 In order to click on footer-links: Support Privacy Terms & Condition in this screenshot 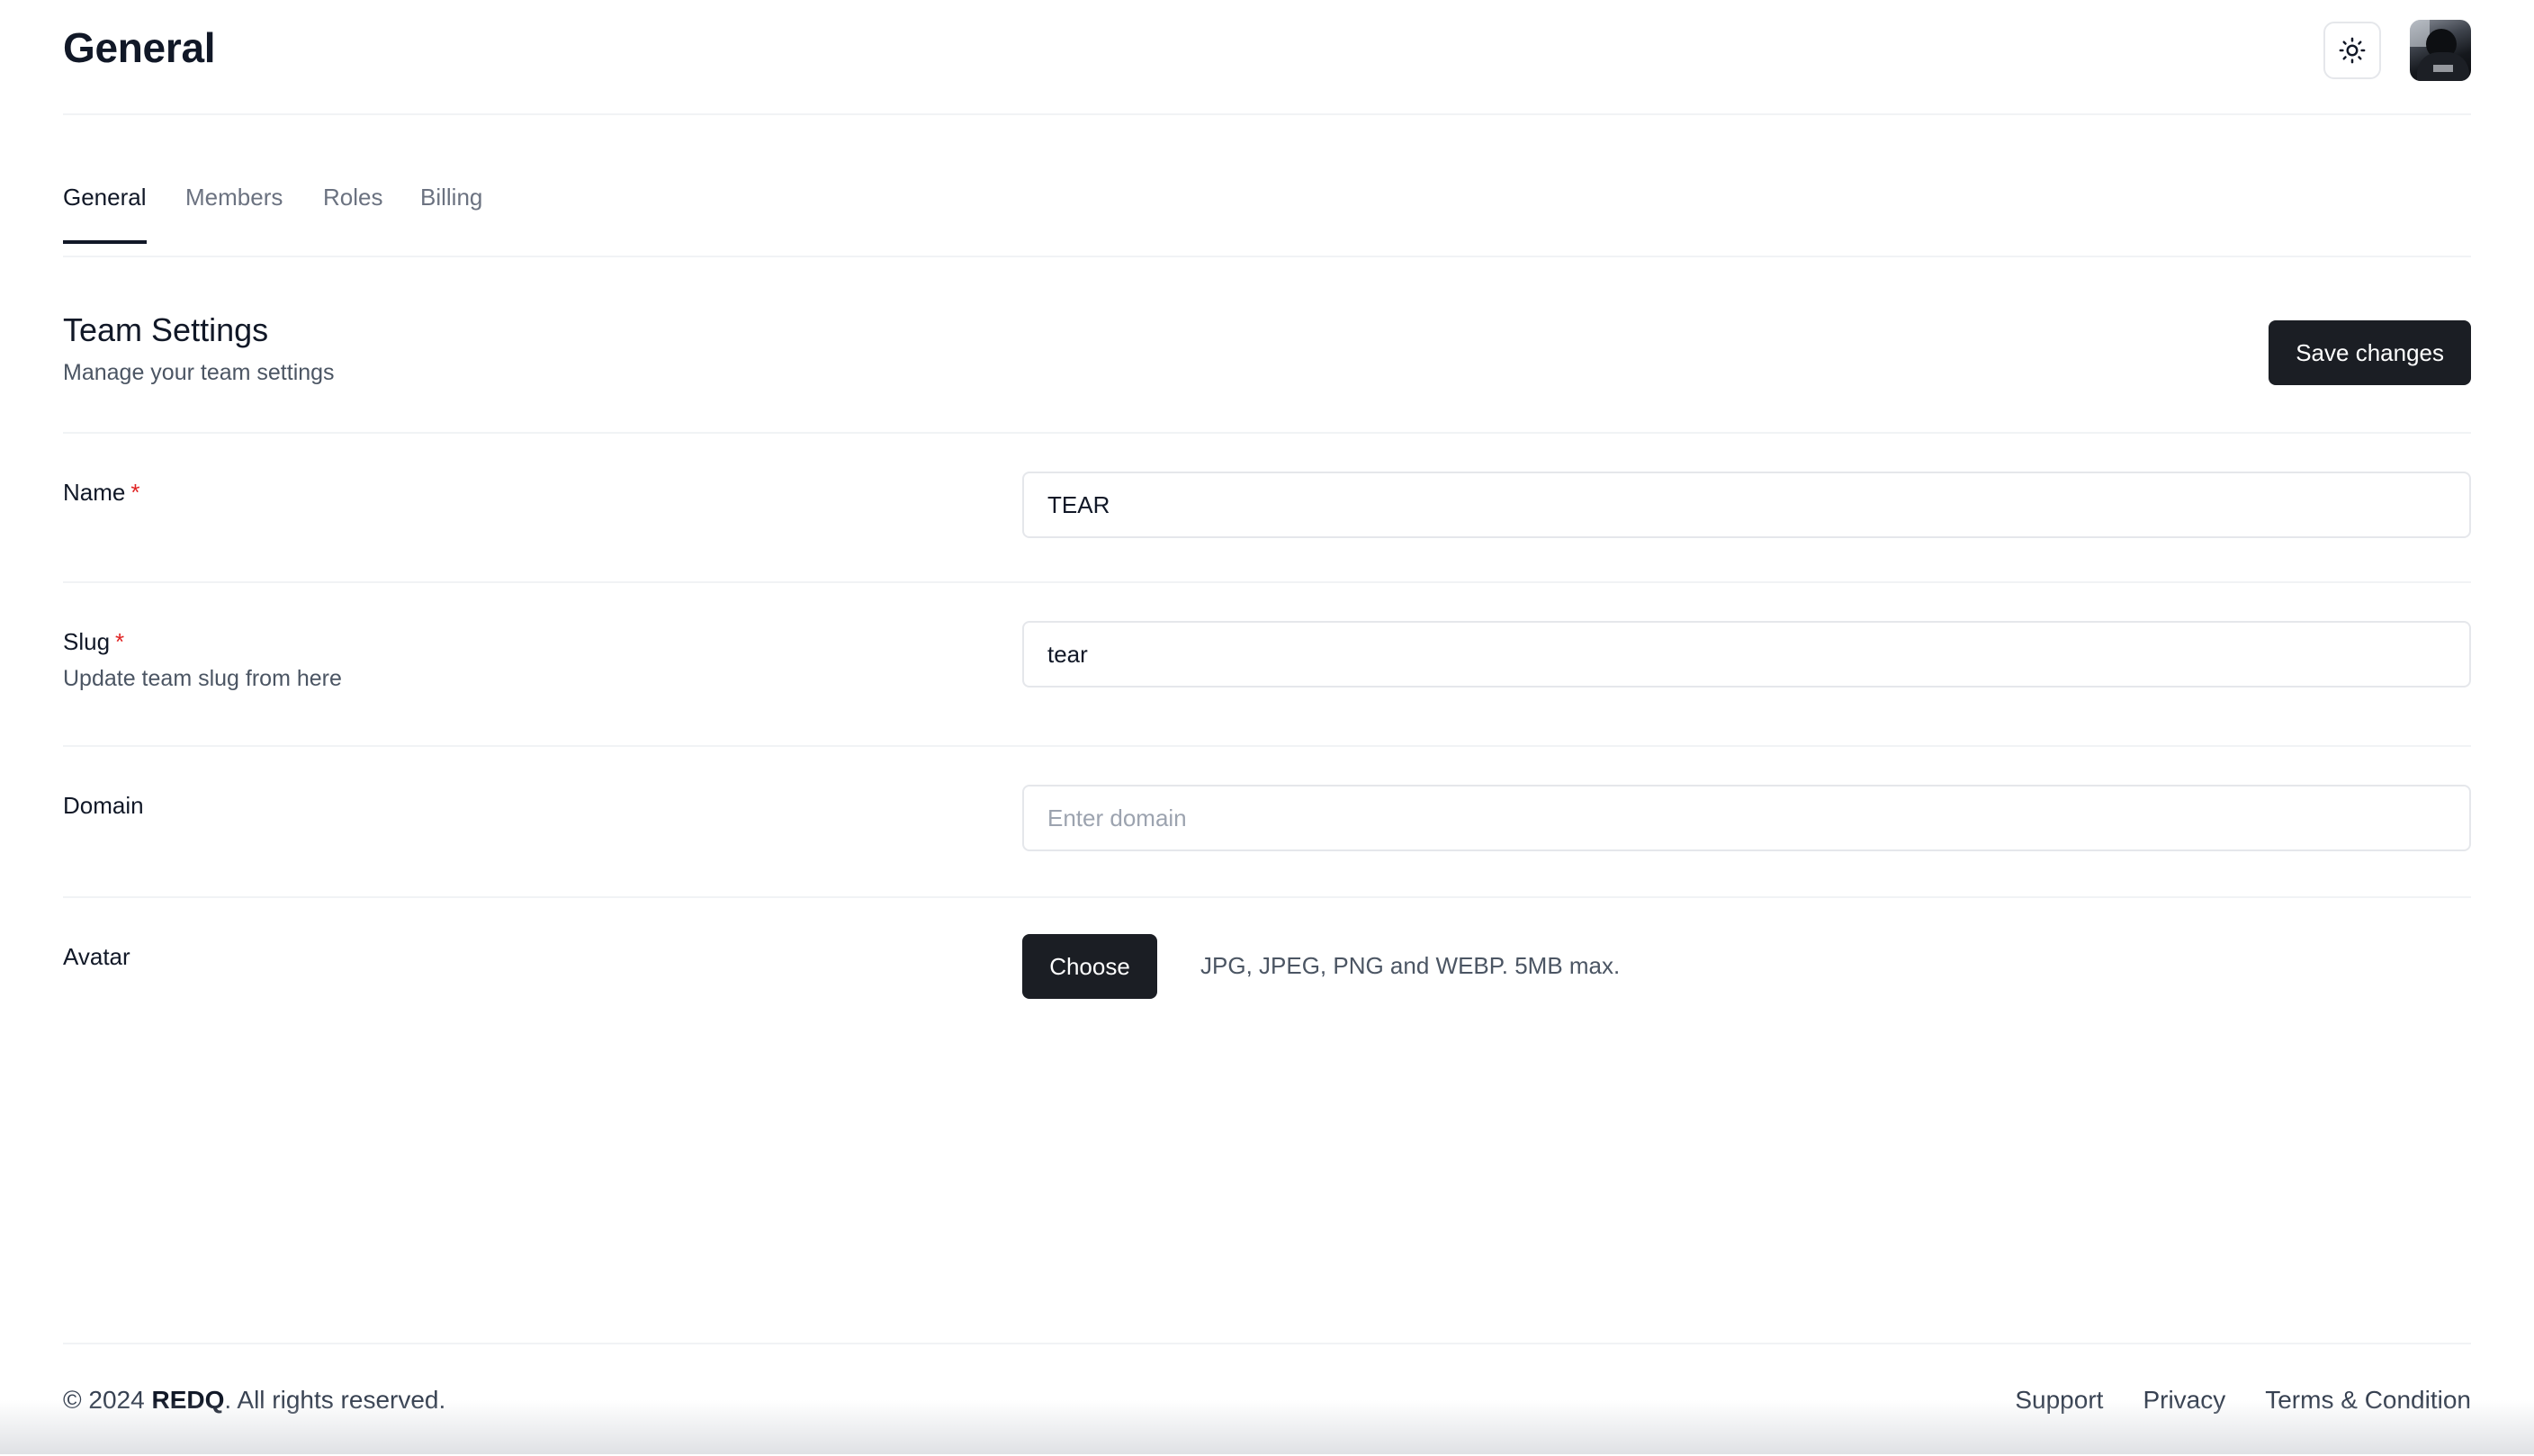, I will do `click(2243, 1400)`.